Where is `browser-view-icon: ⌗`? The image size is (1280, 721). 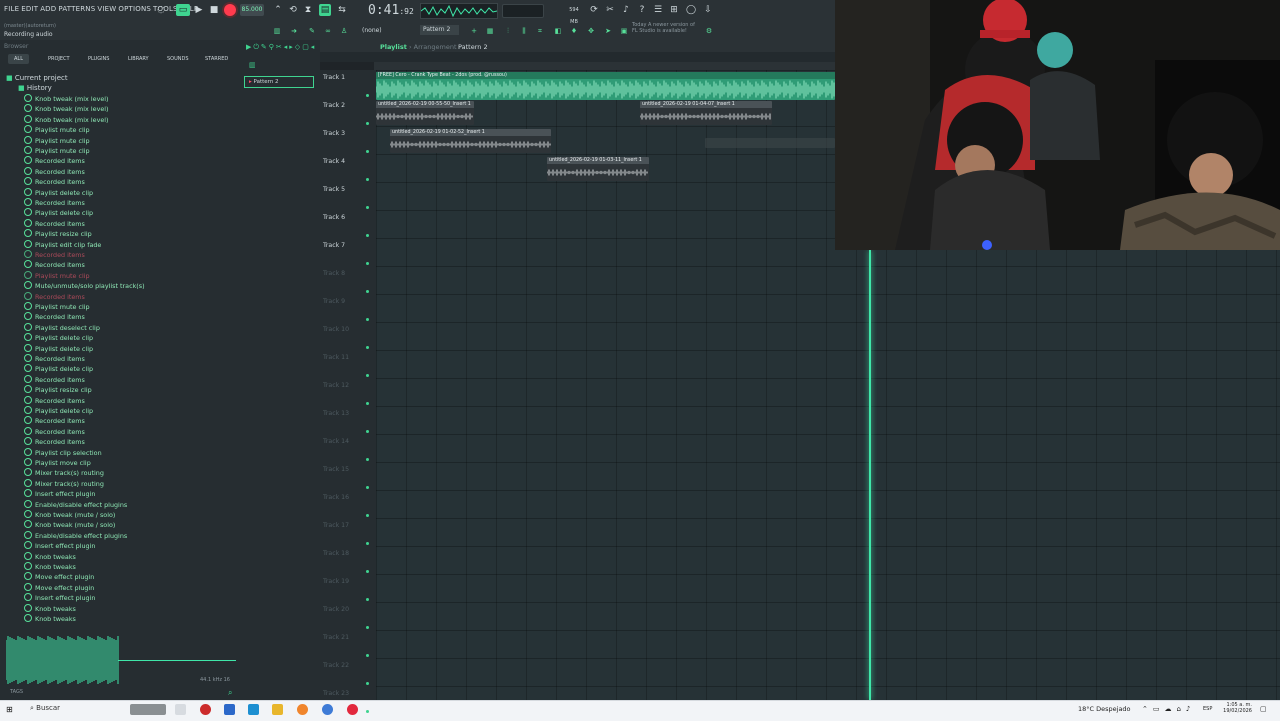 browser-view-icon: ⌗ is located at coordinates (540, 31).